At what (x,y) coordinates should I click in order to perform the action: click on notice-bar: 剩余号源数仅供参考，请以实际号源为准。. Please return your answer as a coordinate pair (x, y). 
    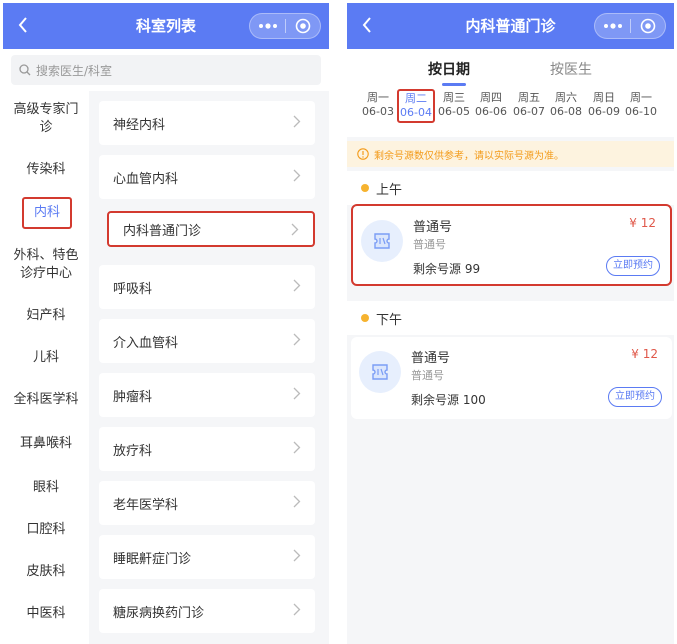
    Looking at the image, I should click on (510, 154).